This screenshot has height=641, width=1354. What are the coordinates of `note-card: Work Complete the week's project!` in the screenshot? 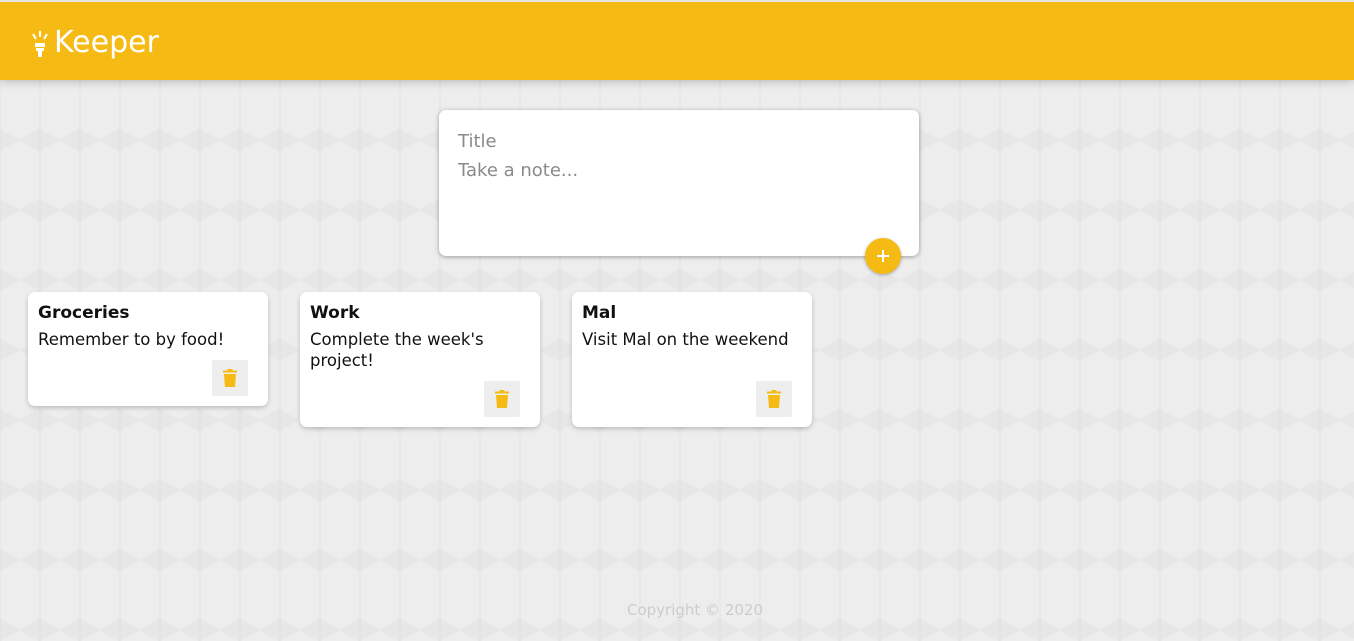 It's located at (420, 359).